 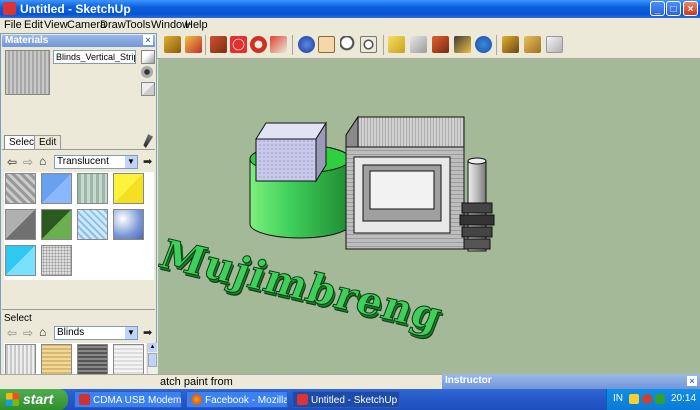 What do you see at coordinates (196, 399) in the screenshot?
I see `firefox-icon` at bounding box center [196, 399].